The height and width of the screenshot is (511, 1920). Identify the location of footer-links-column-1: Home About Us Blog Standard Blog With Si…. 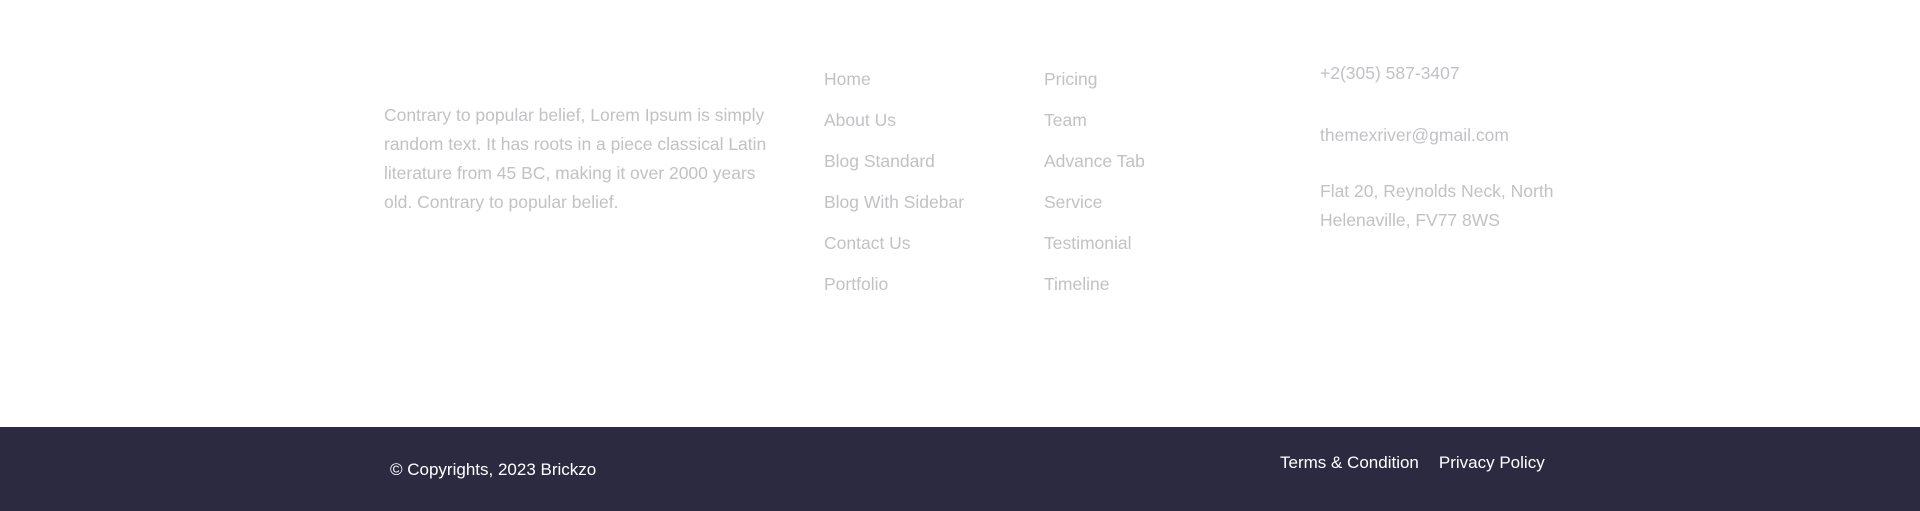
(894, 188).